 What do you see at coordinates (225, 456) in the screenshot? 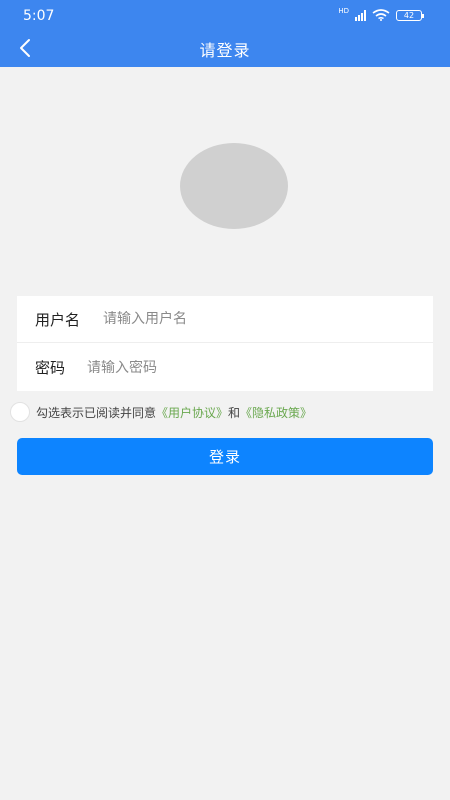
I see `login-button: 登录` at bounding box center [225, 456].